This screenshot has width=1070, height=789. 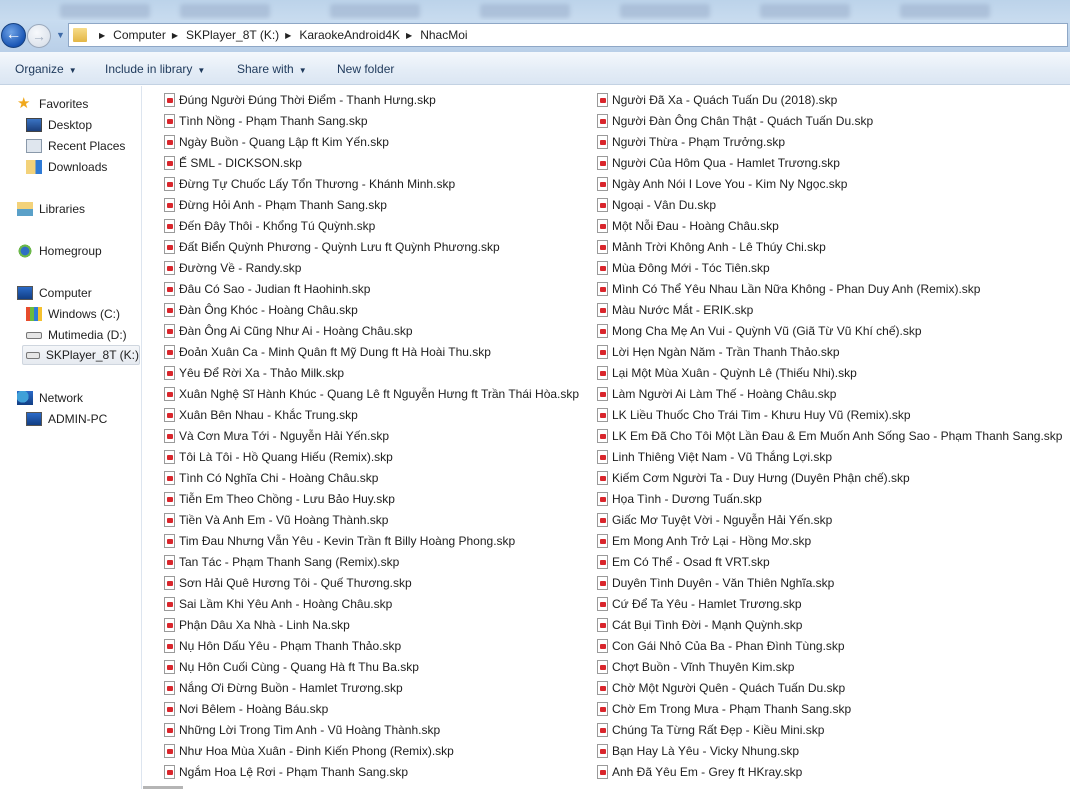 What do you see at coordinates (718, 163) in the screenshot?
I see `file-item: Người Của Hôm Qua - Hamlet Trương.skp` at bounding box center [718, 163].